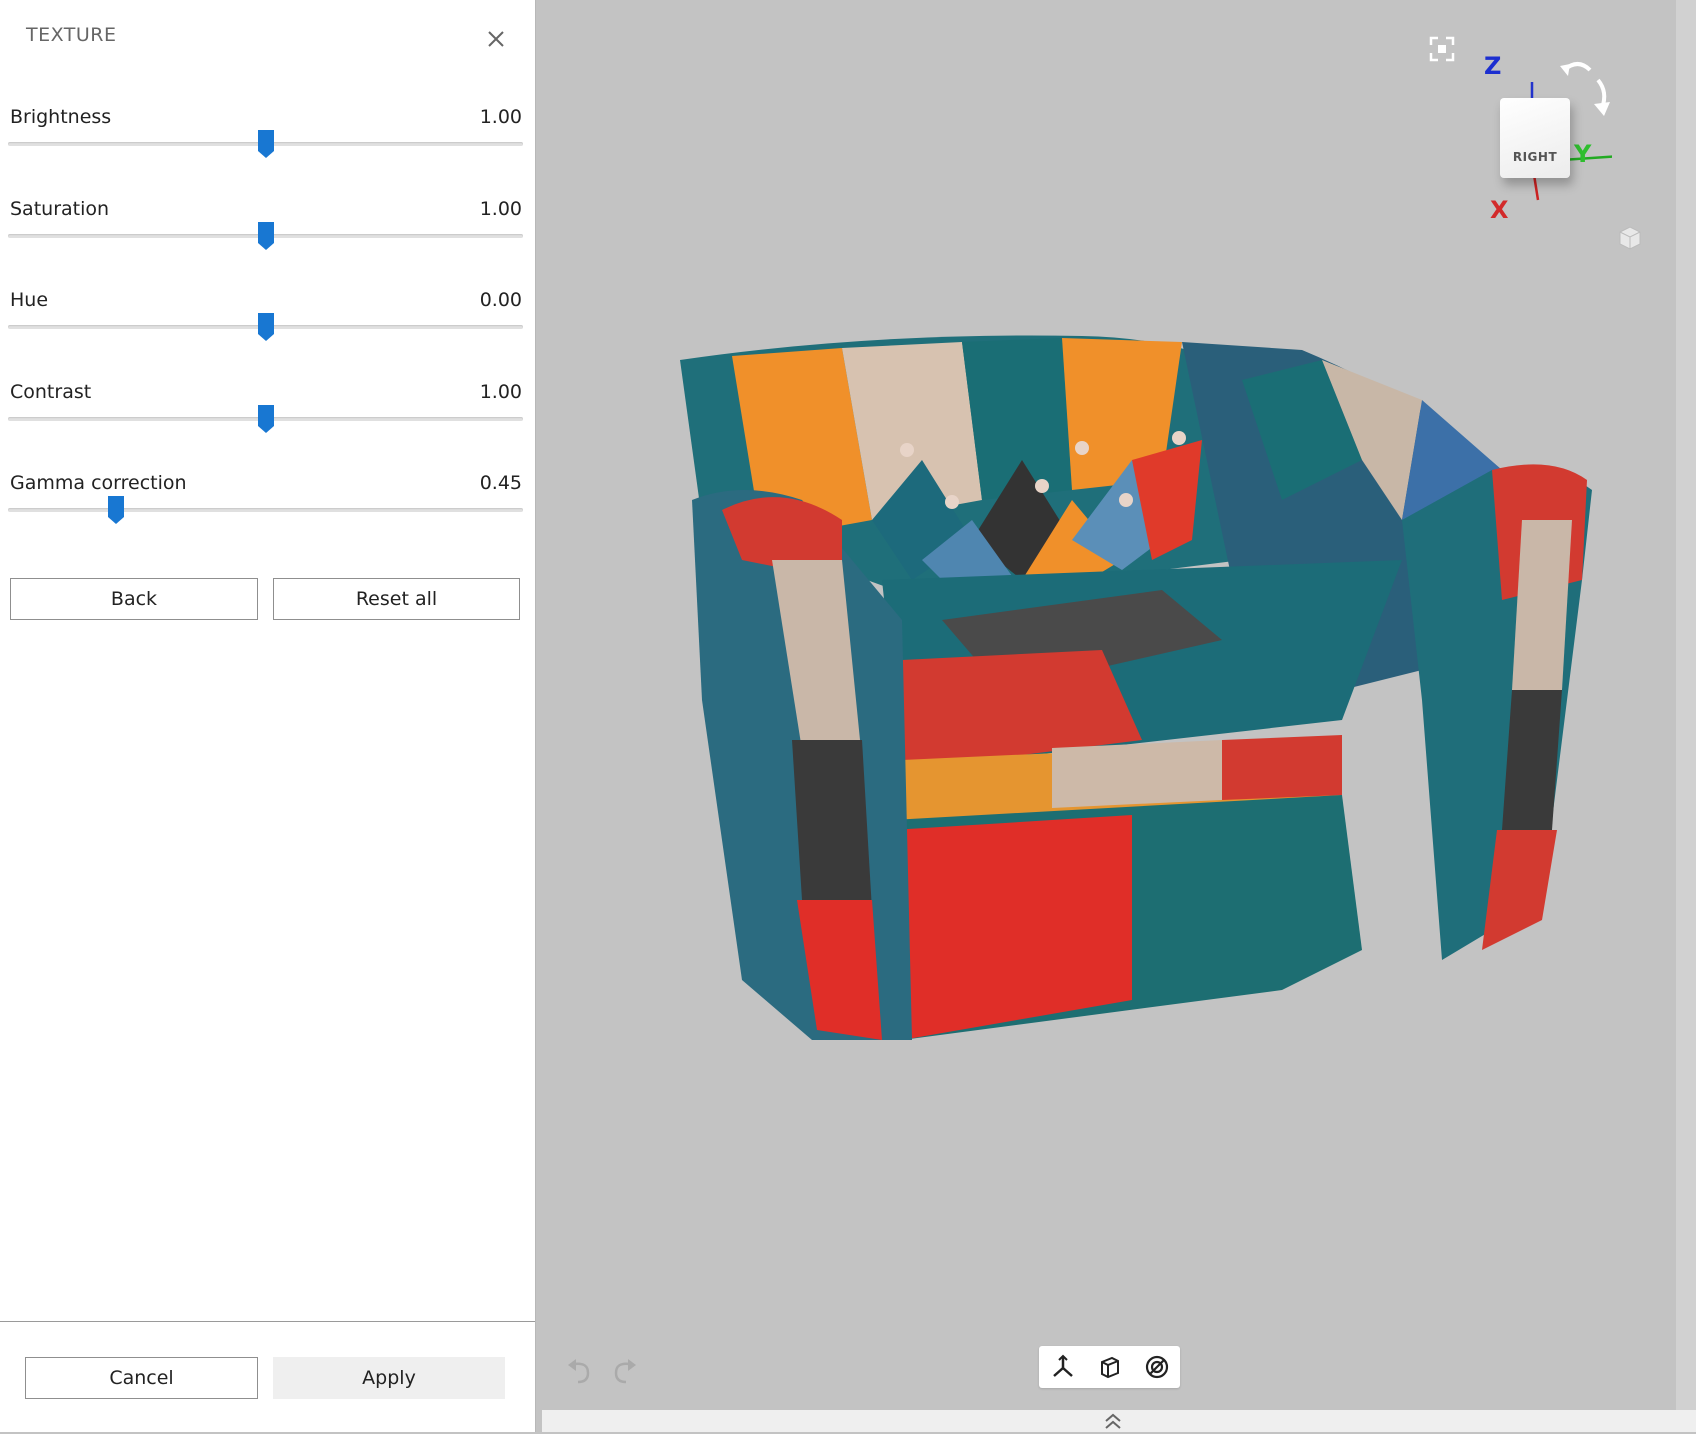 Image resolution: width=1696 pixels, height=1434 pixels. What do you see at coordinates (500, 300) in the screenshot?
I see `slider-value: 0.00` at bounding box center [500, 300].